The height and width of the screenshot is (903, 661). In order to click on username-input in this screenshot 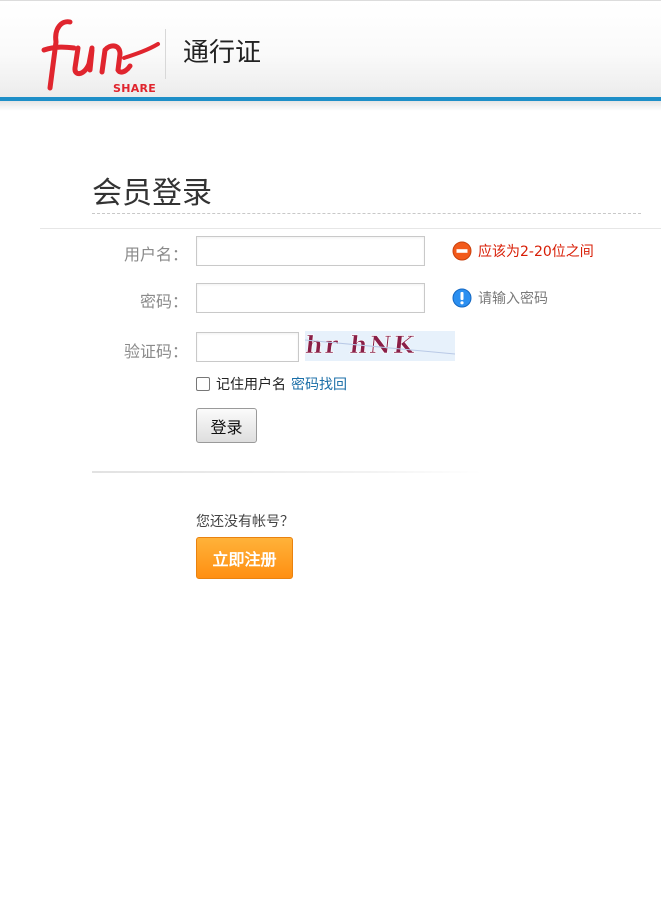, I will do `click(310, 251)`.